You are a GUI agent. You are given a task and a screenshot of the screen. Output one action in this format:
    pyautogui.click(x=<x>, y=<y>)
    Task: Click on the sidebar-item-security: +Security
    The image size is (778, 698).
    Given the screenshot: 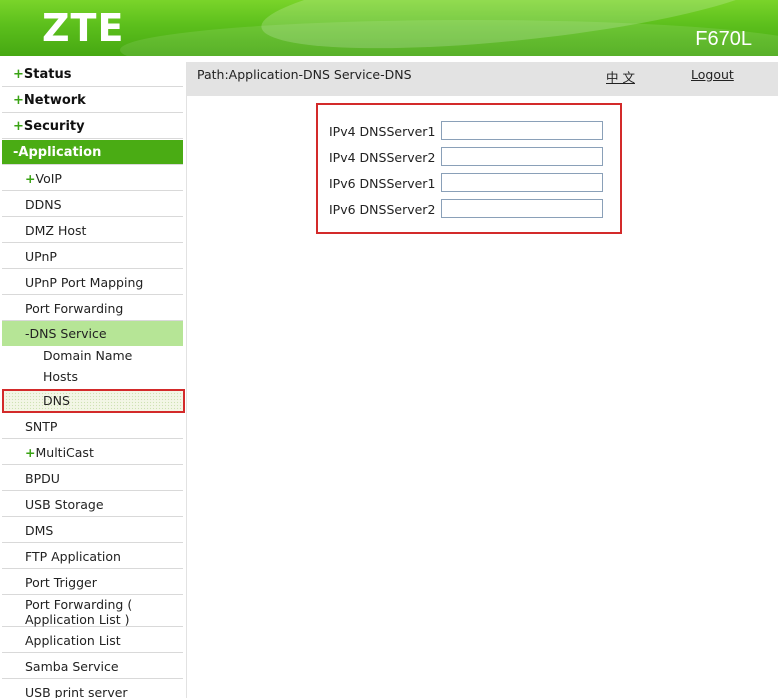 What is the action you would take?
    pyautogui.click(x=92, y=126)
    